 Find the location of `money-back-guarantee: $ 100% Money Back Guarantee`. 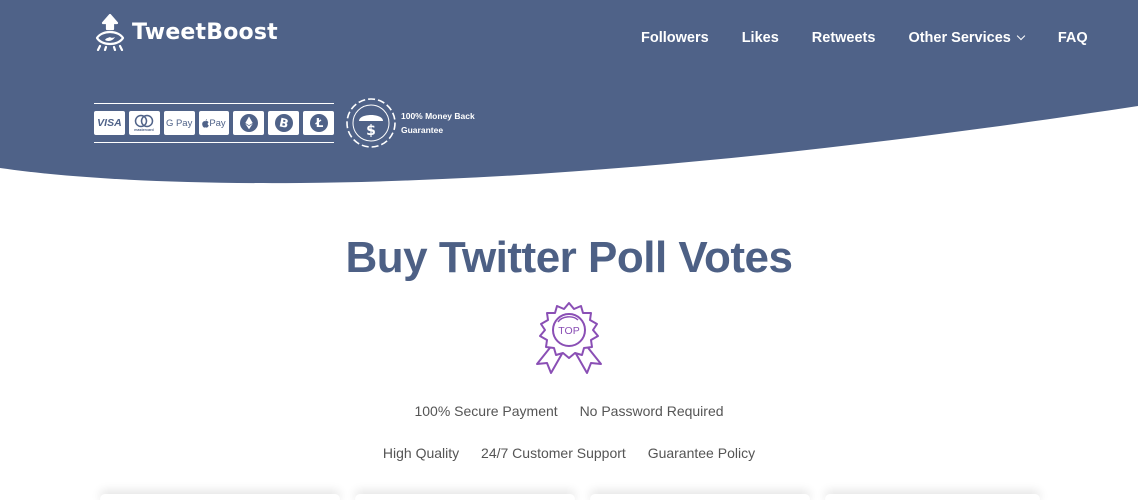

money-back-guarantee: $ 100% Money Back Guarantee is located at coordinates (413, 123).